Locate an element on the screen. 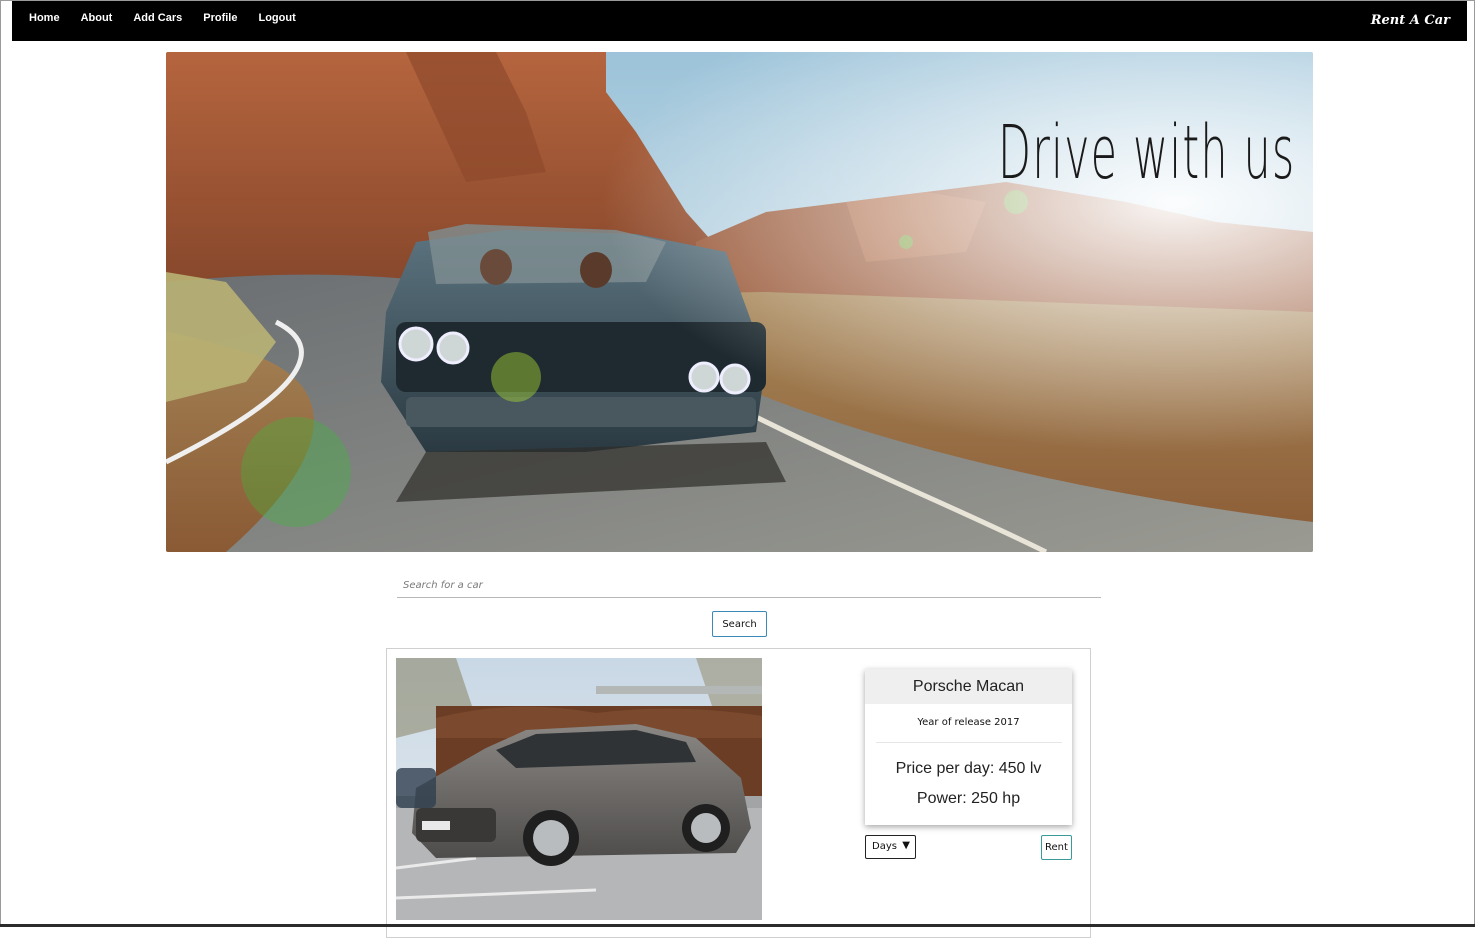  days-select: Days ▼ is located at coordinates (890, 847).